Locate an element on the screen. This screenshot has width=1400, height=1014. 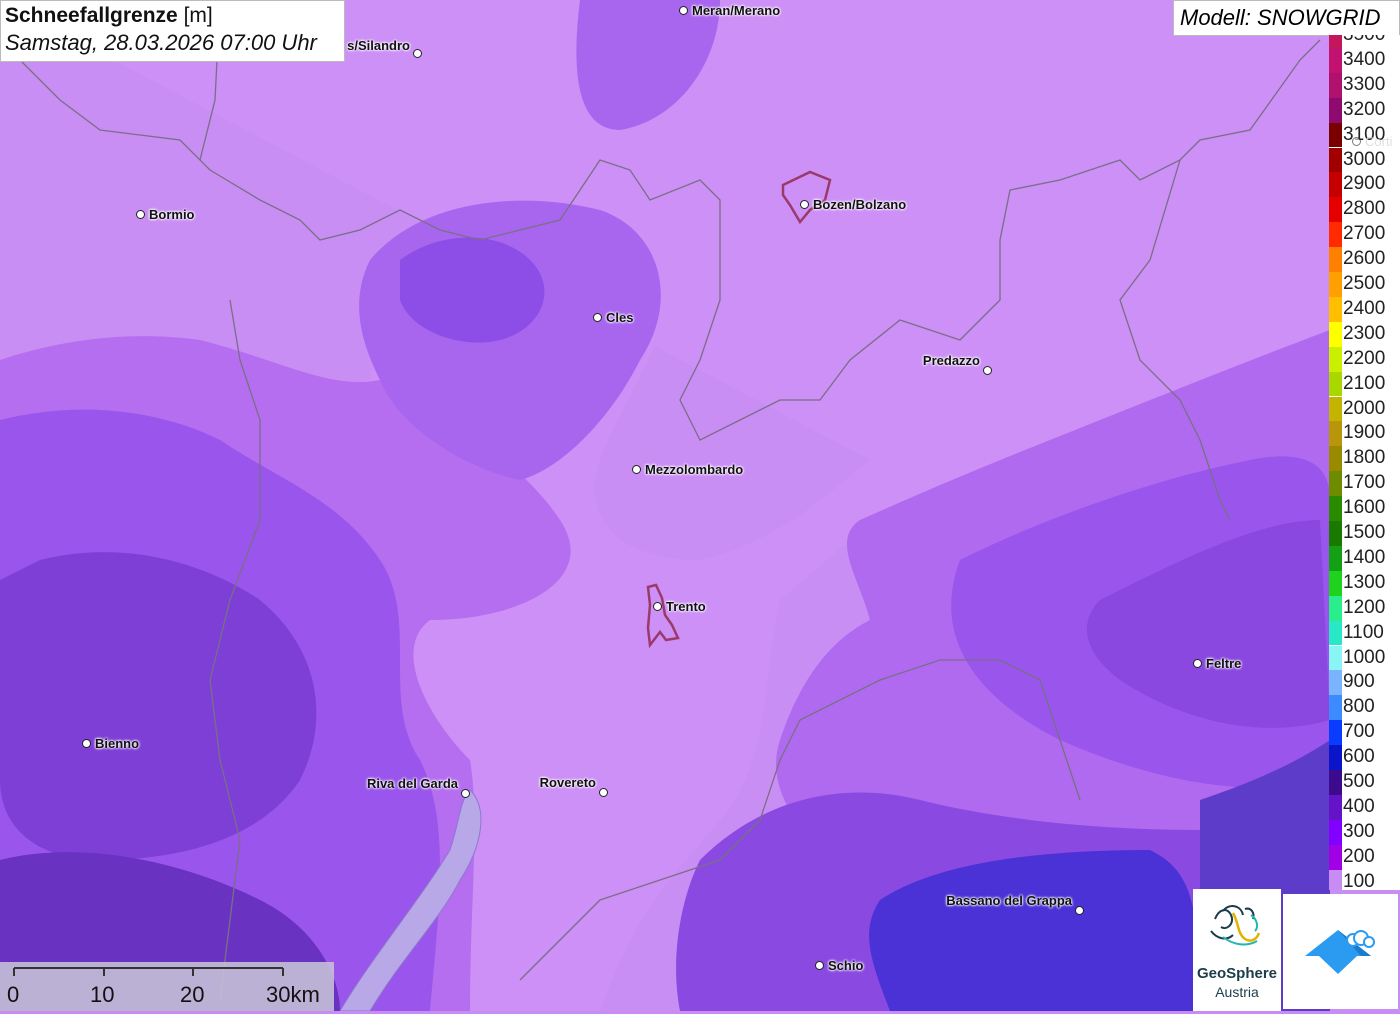
legend-entry: 1900 is located at coordinates (1364, 434).